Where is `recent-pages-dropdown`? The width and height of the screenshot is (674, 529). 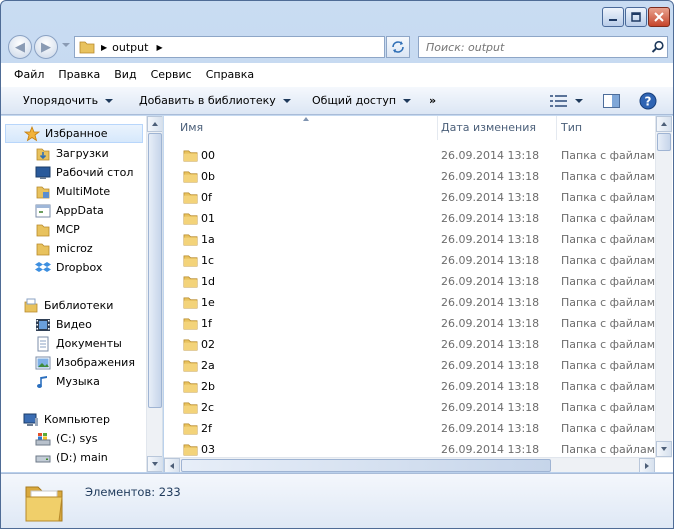
recent-pages-dropdown is located at coordinates (66, 45).